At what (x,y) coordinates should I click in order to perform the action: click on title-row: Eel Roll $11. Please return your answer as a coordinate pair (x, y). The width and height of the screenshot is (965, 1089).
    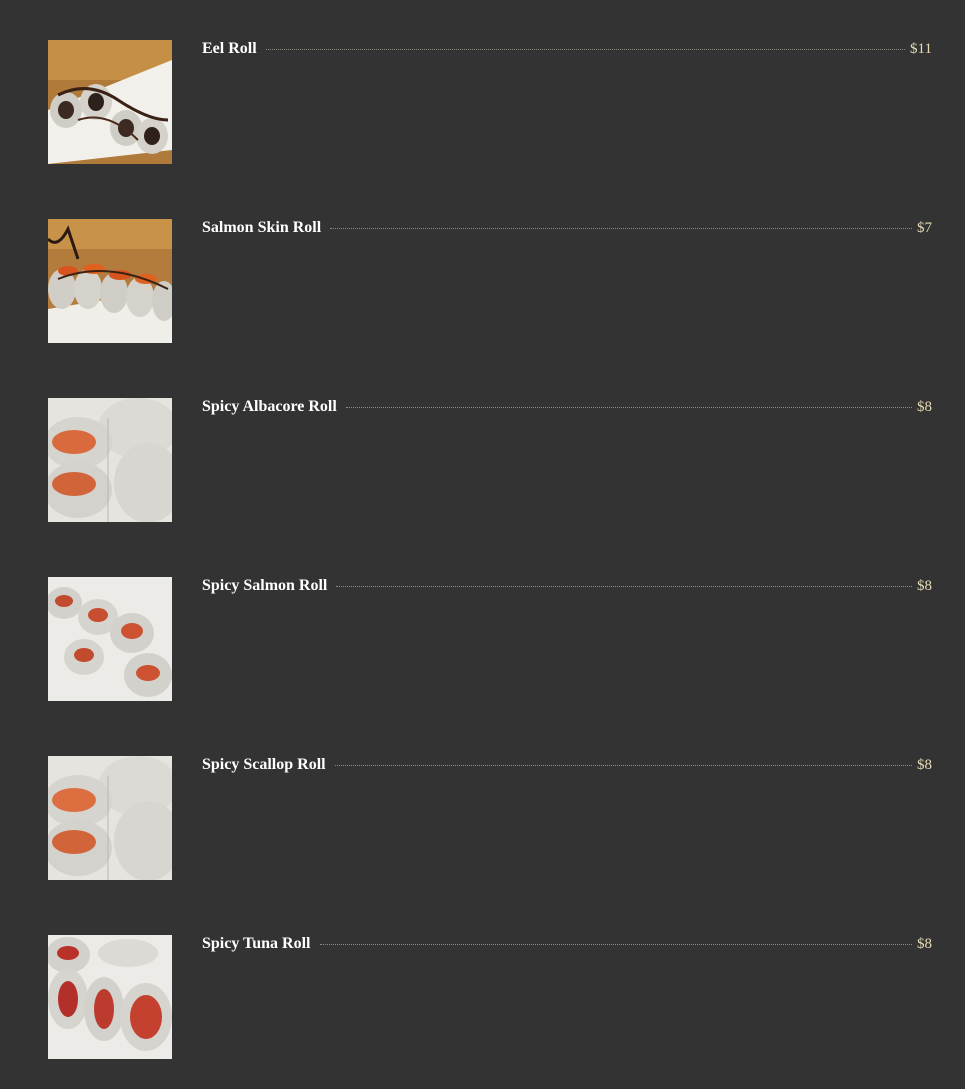
    Looking at the image, I should click on (567, 51).